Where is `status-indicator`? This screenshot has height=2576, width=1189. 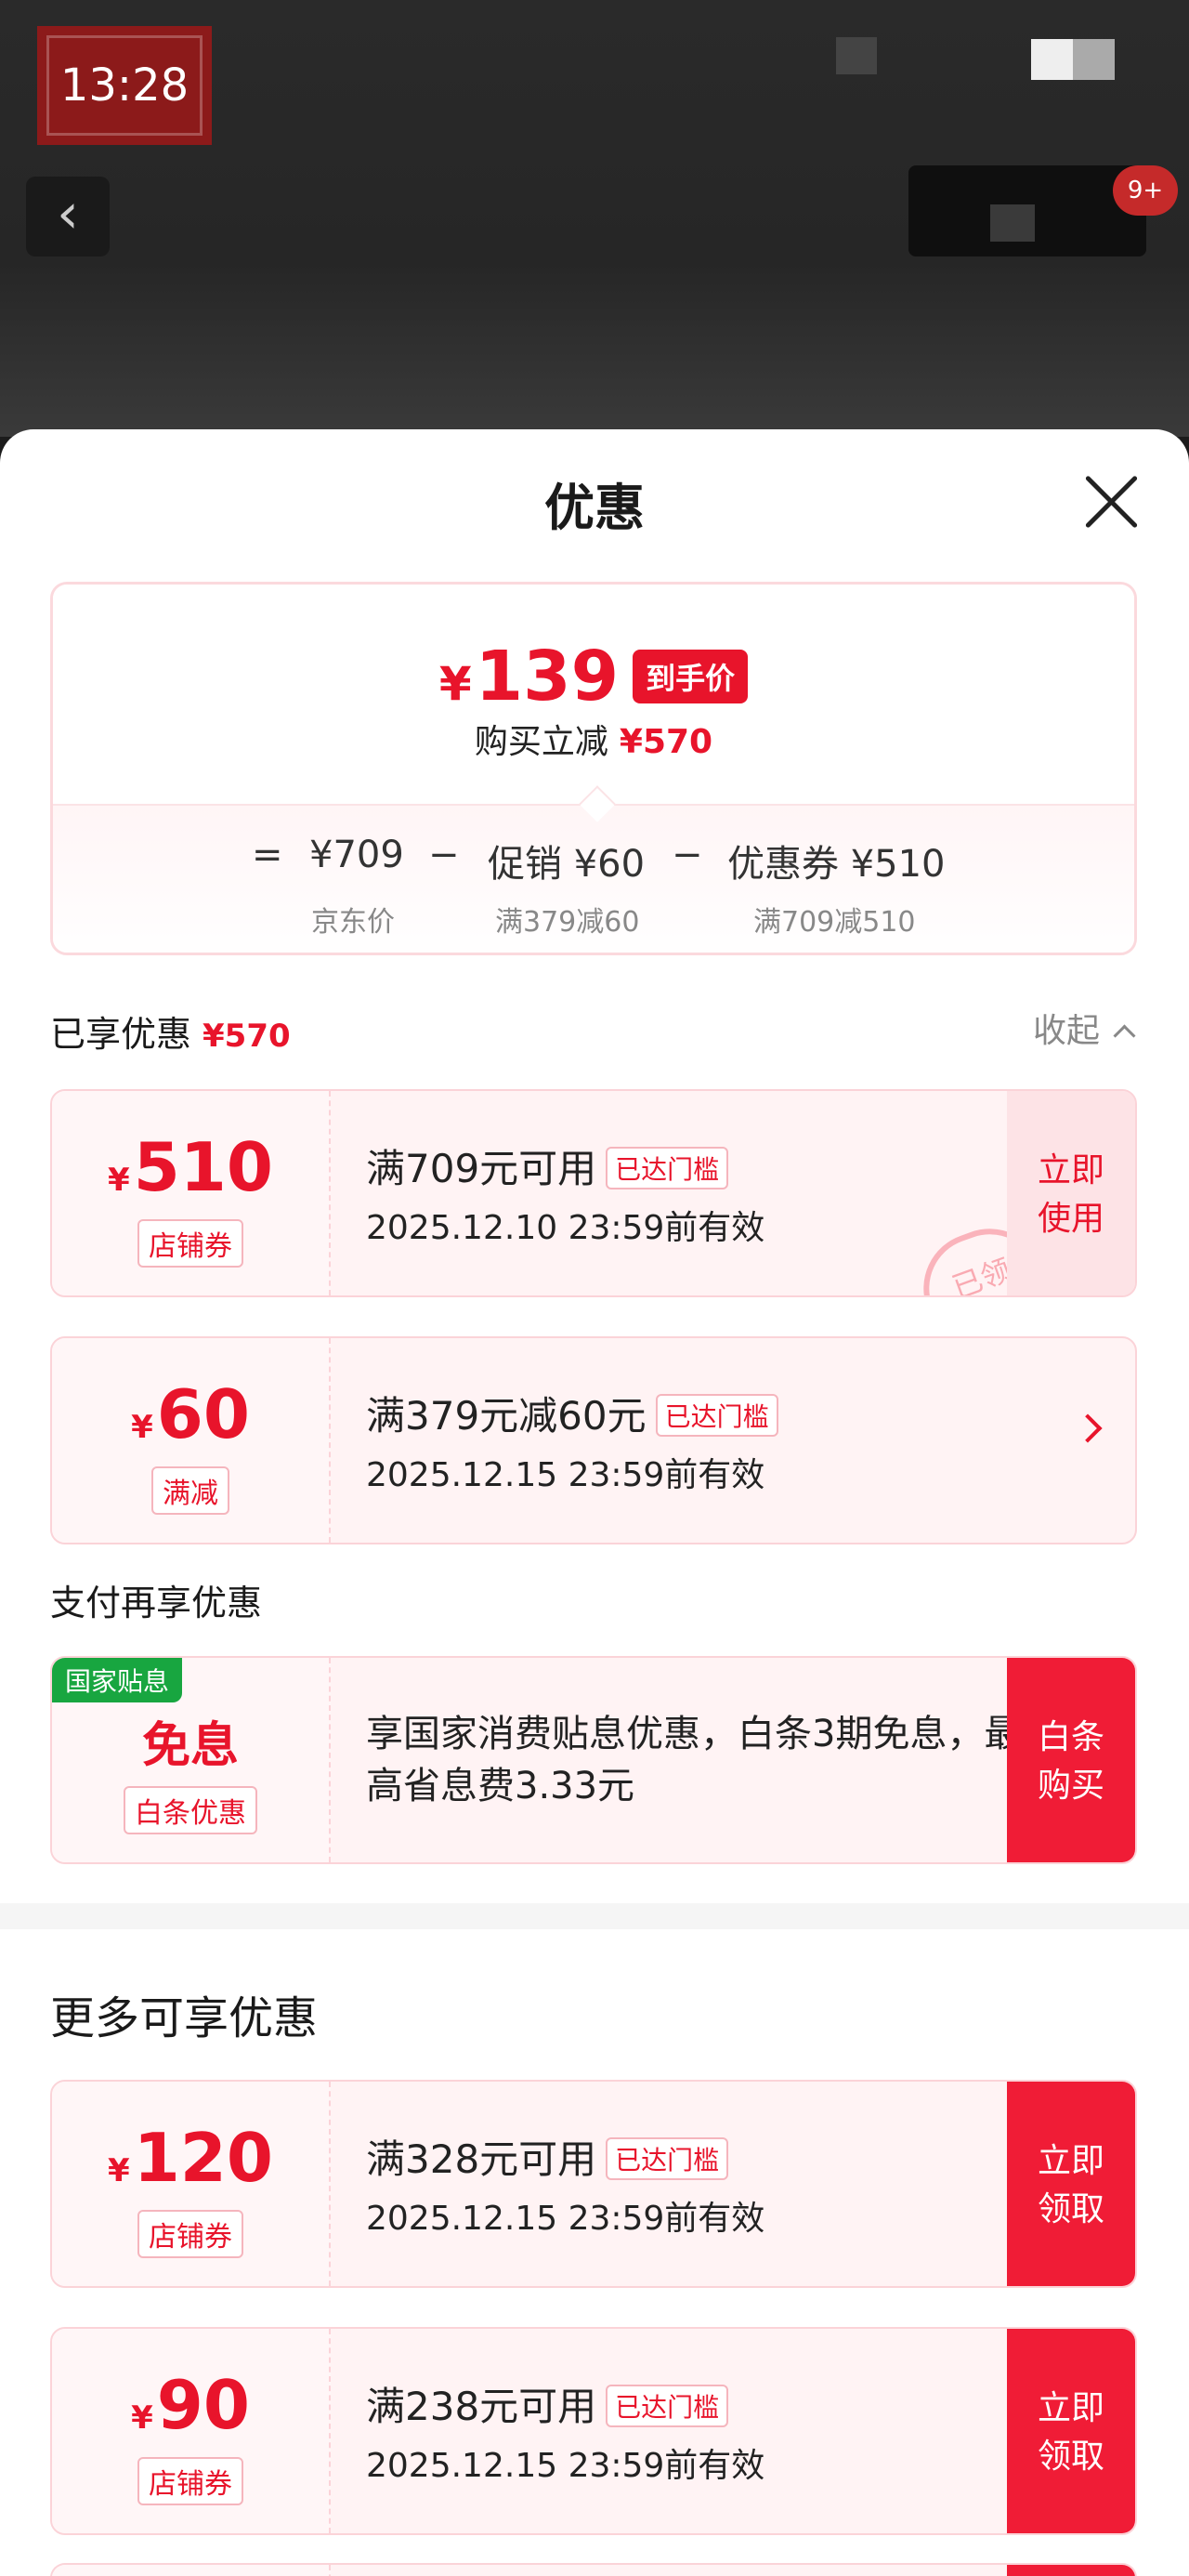
status-indicator is located at coordinates (856, 55).